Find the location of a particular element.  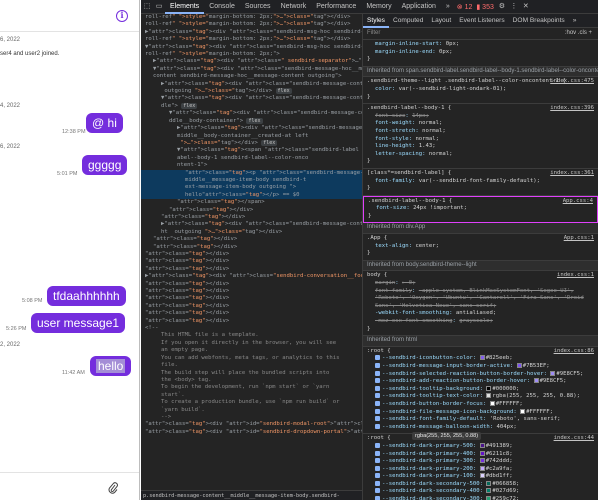

css-property: --sendbird-font-family-default is located at coordinates (432, 419).